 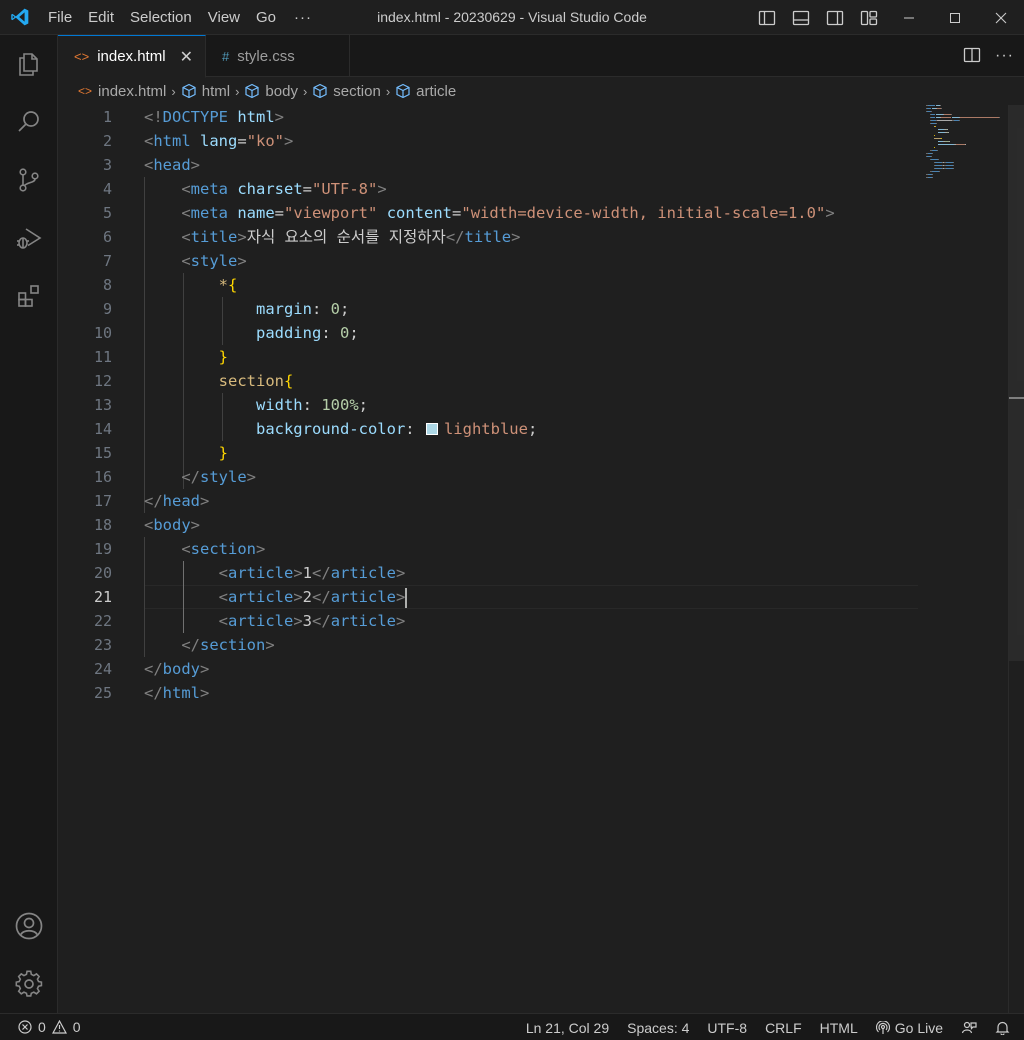 I want to click on line-number: 20, so click(x=102, y=573).